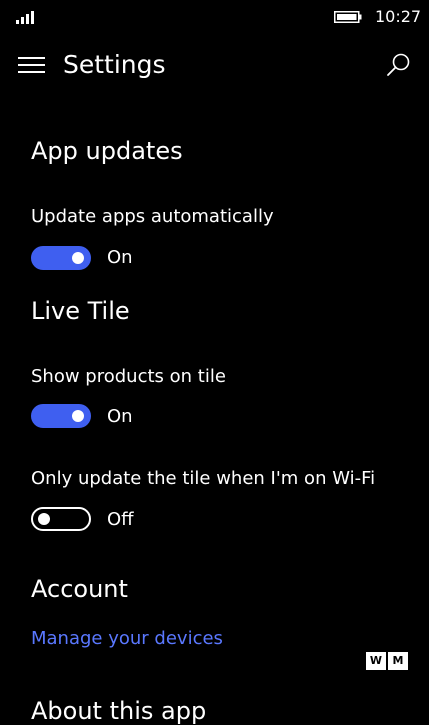 The image size is (429, 725). What do you see at coordinates (107, 151) in the screenshot?
I see `section-title-app-updates: App updates` at bounding box center [107, 151].